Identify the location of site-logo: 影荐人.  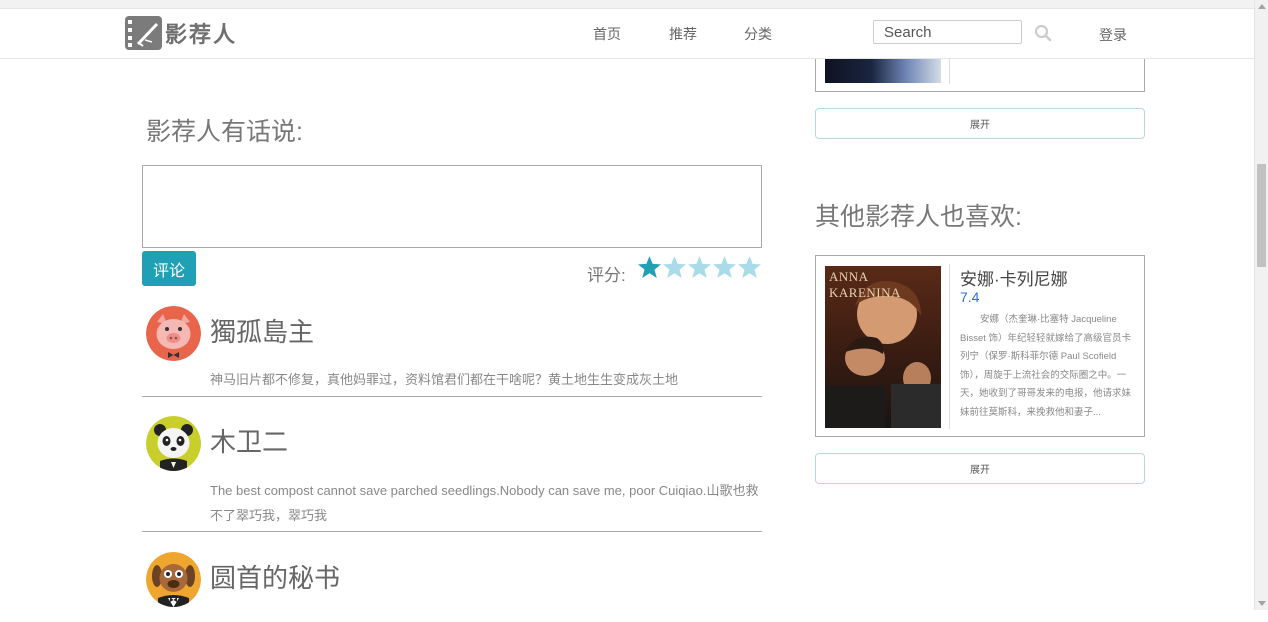
(181, 33).